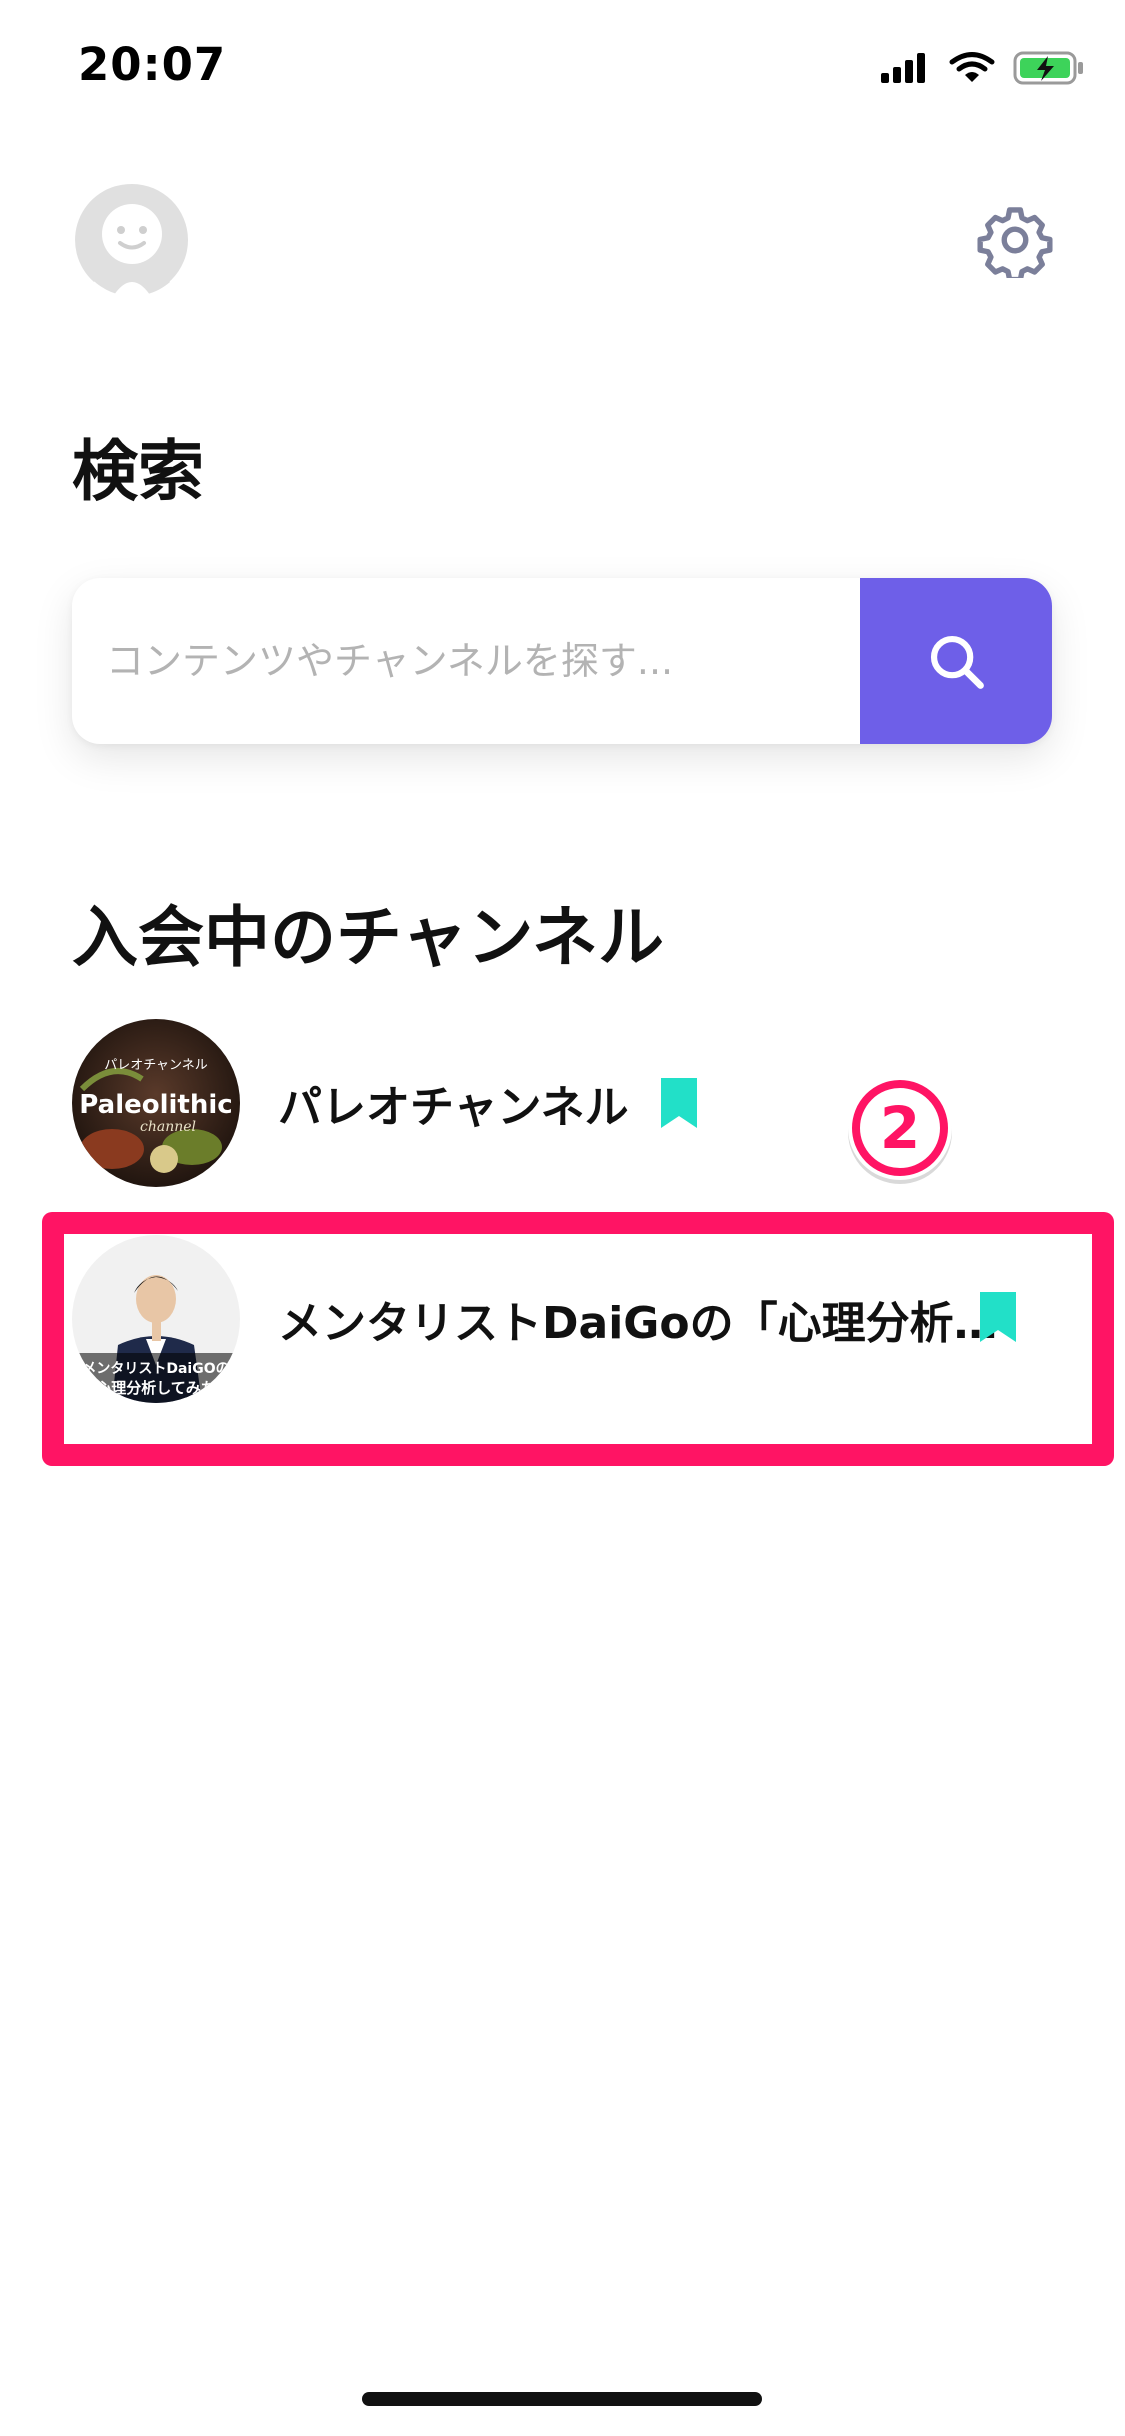 Image resolution: width=1125 pixels, height=2436 pixels. Describe the element at coordinates (562, 2399) in the screenshot. I see `home-indicator` at that location.